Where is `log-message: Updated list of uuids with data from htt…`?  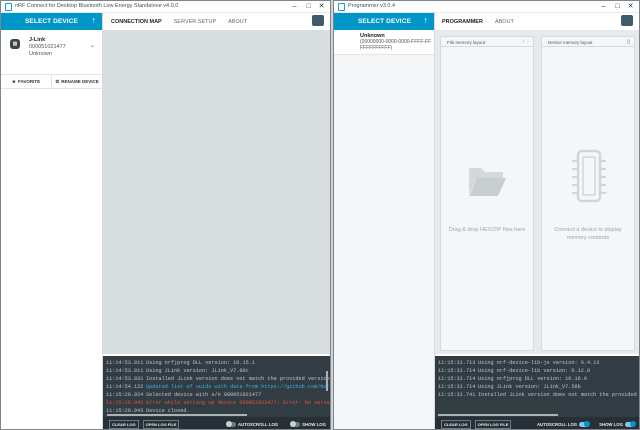 log-message: Updated list of uuids with data from htt… is located at coordinates (238, 387).